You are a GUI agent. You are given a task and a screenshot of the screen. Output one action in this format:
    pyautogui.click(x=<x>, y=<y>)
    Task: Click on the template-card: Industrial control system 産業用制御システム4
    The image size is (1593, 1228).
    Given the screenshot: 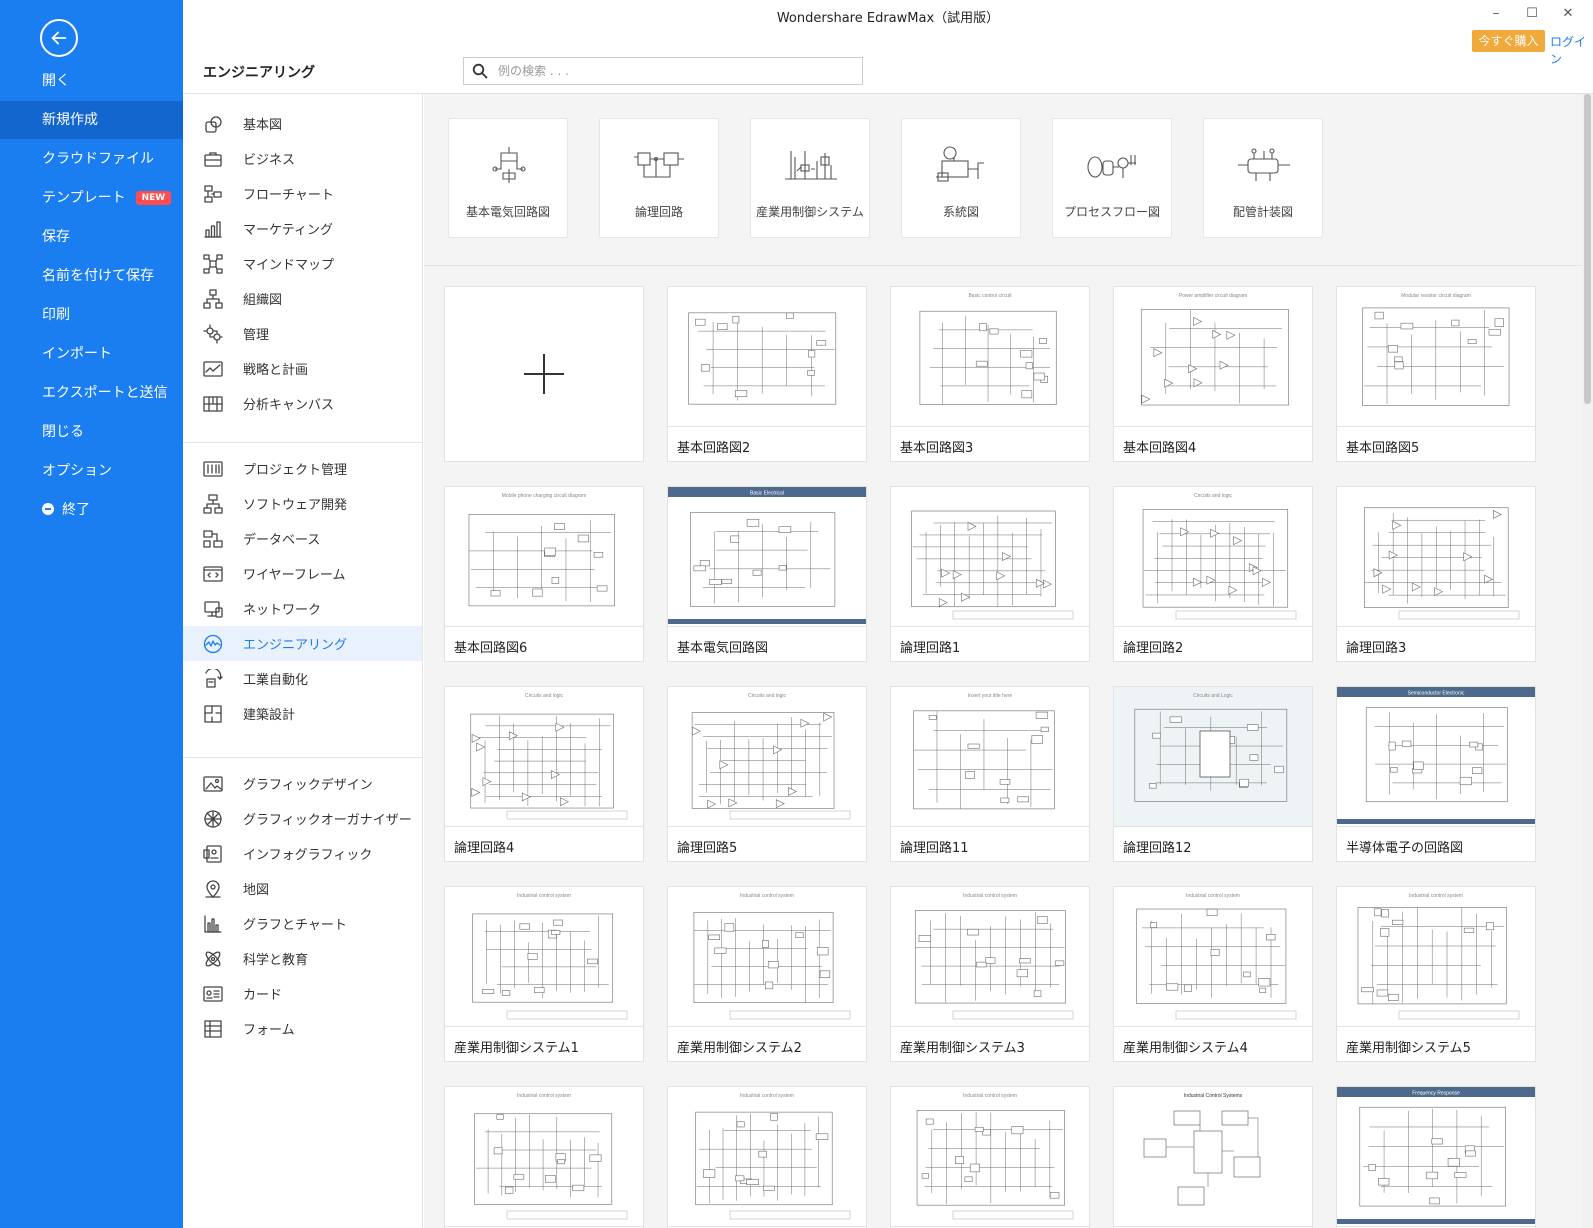 What is the action you would take?
    pyautogui.click(x=1213, y=974)
    